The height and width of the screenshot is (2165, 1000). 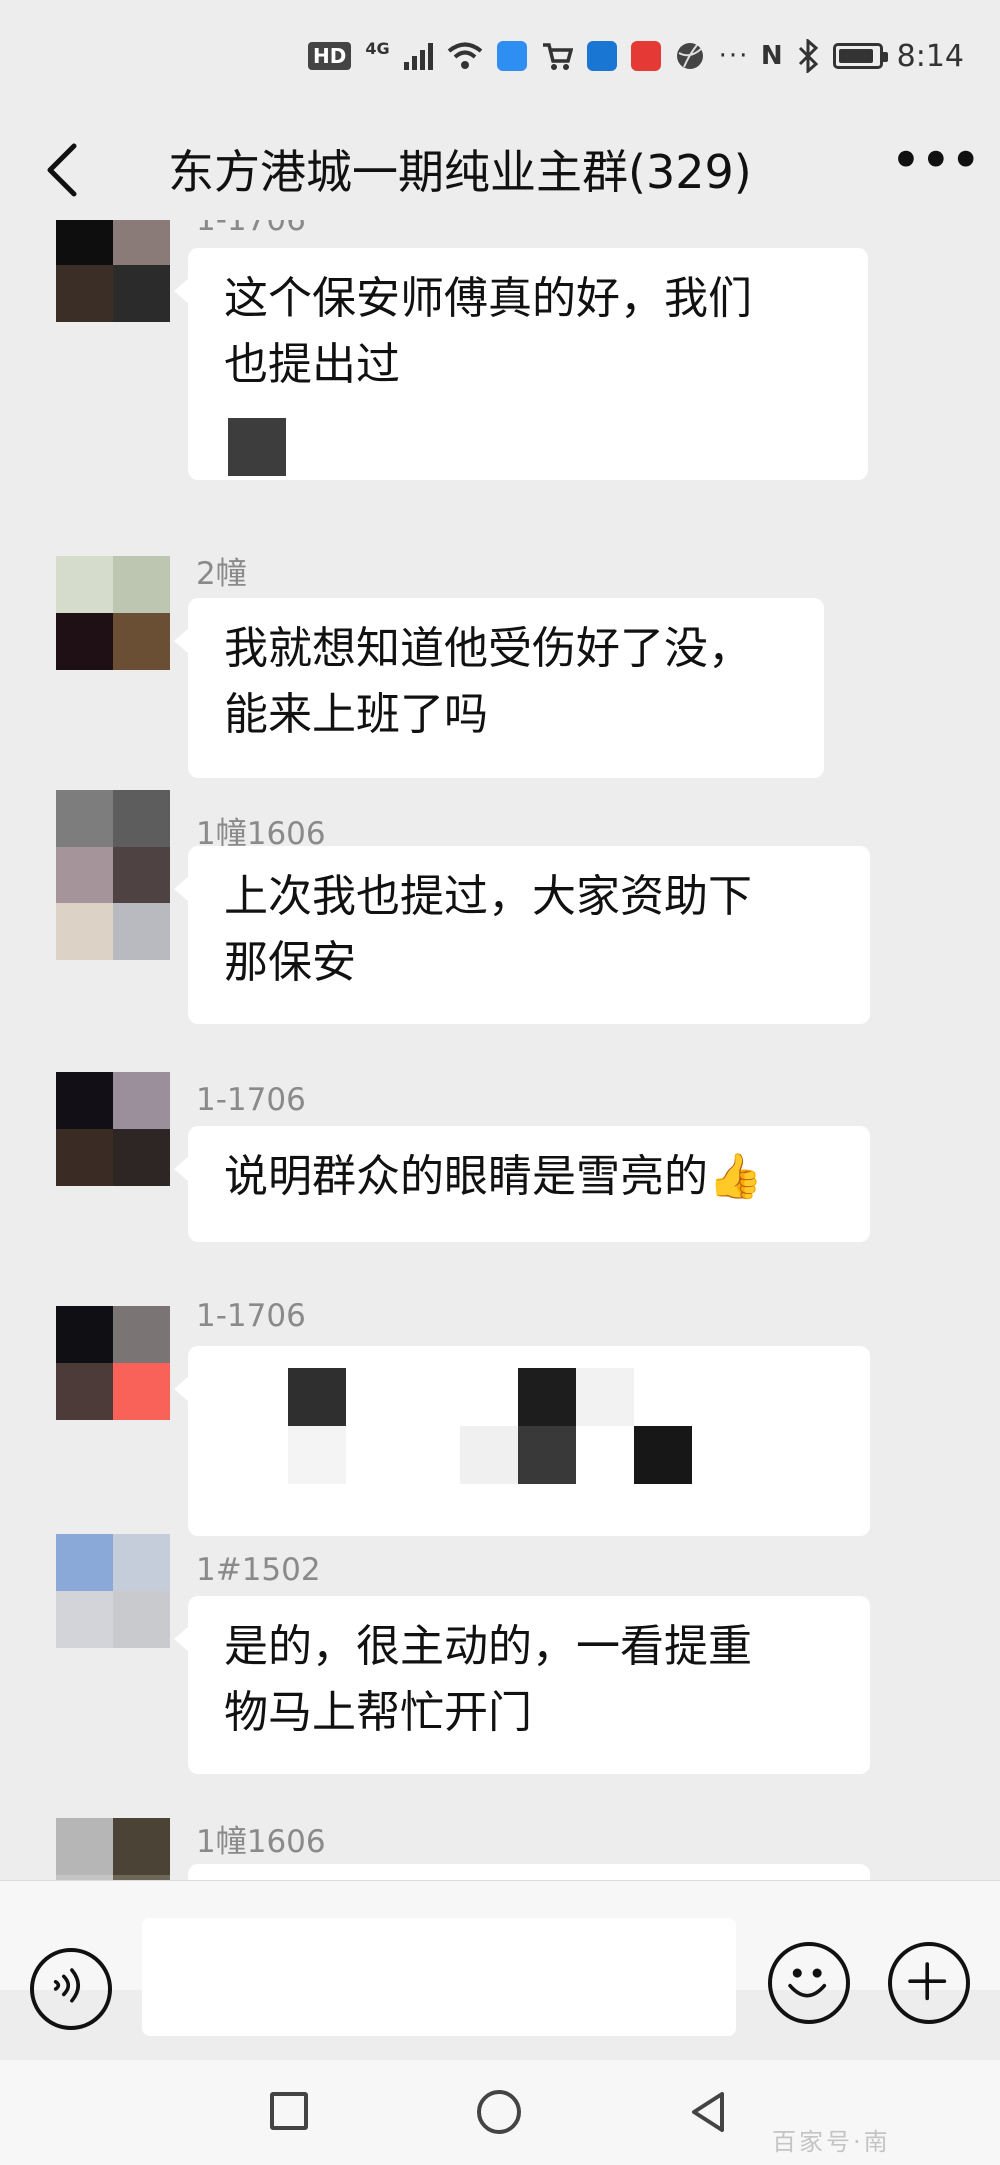 I want to click on chat-title: 东方港城一期纯业主群(329), so click(x=460, y=169).